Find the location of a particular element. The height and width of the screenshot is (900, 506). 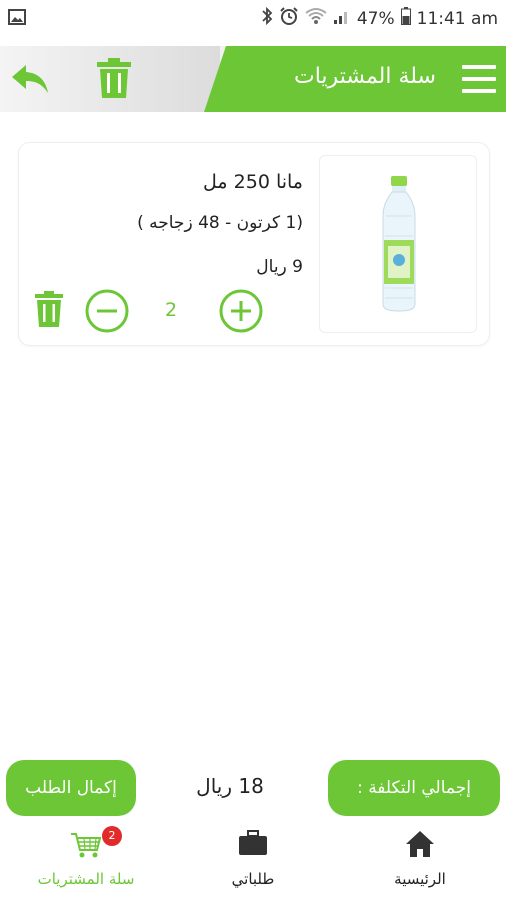

clock-time: 11:41 am is located at coordinates (457, 18).